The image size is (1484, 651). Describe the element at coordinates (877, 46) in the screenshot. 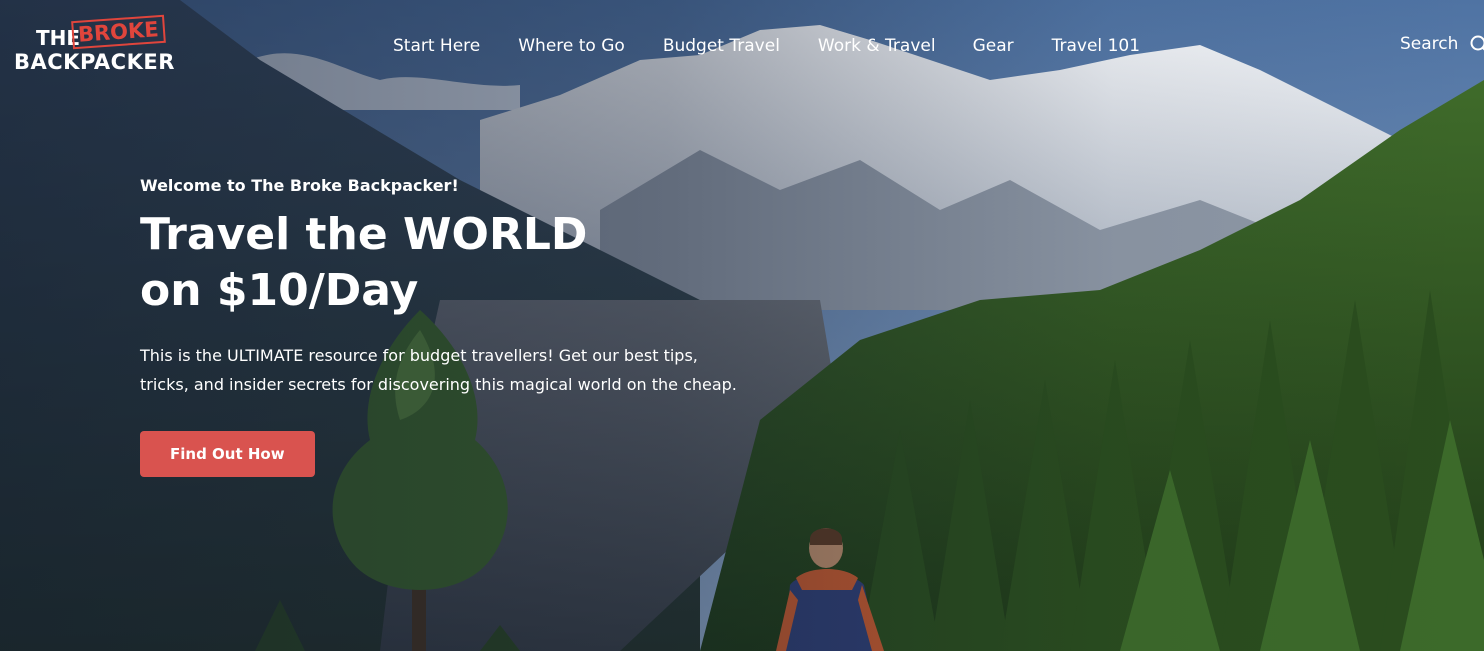

I see `nav-work-and-travel: Work & Travel` at that location.